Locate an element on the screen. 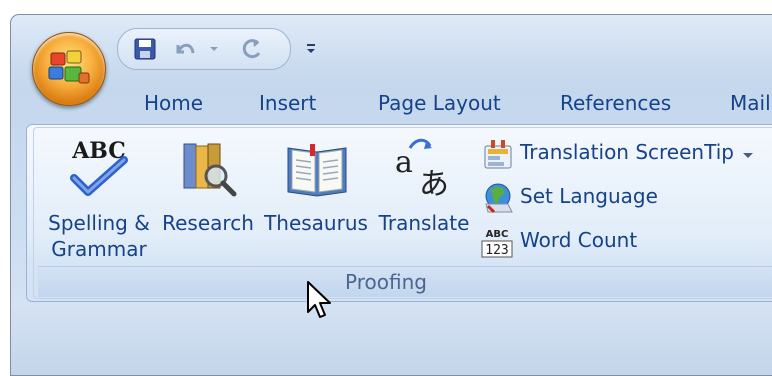 The height and width of the screenshot is (376, 772). tab-home: Home is located at coordinates (173, 103).